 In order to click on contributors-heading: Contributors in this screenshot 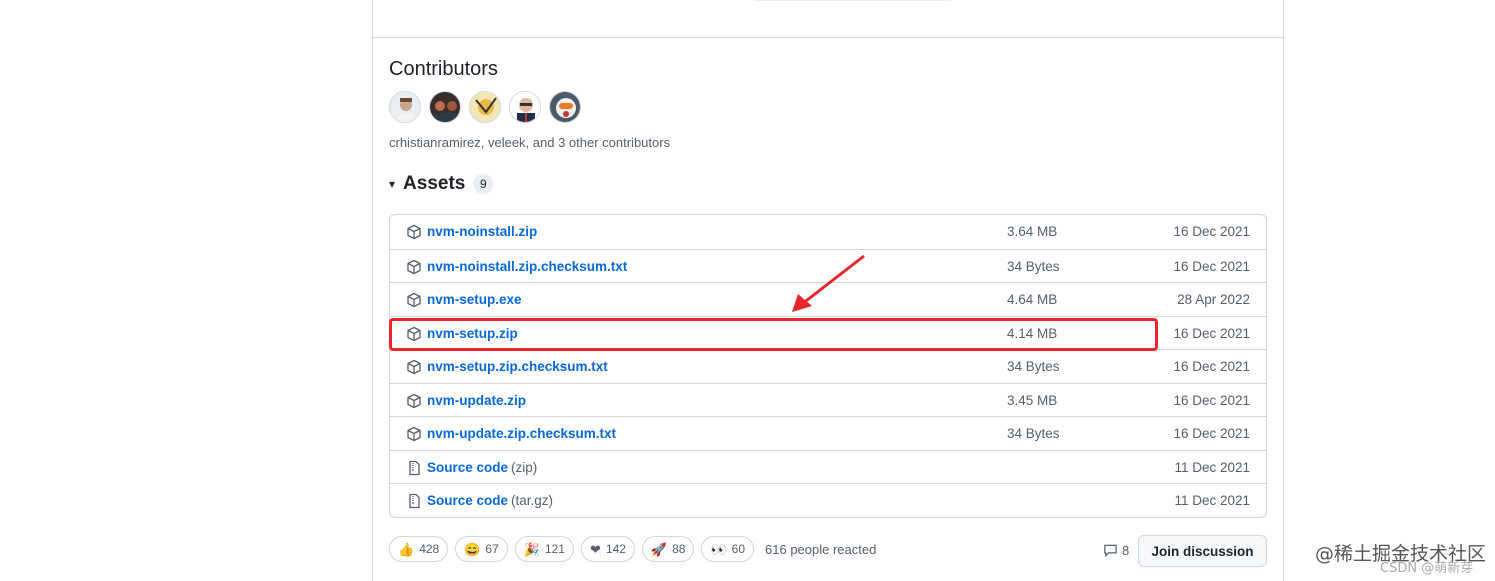, I will do `click(443, 69)`.